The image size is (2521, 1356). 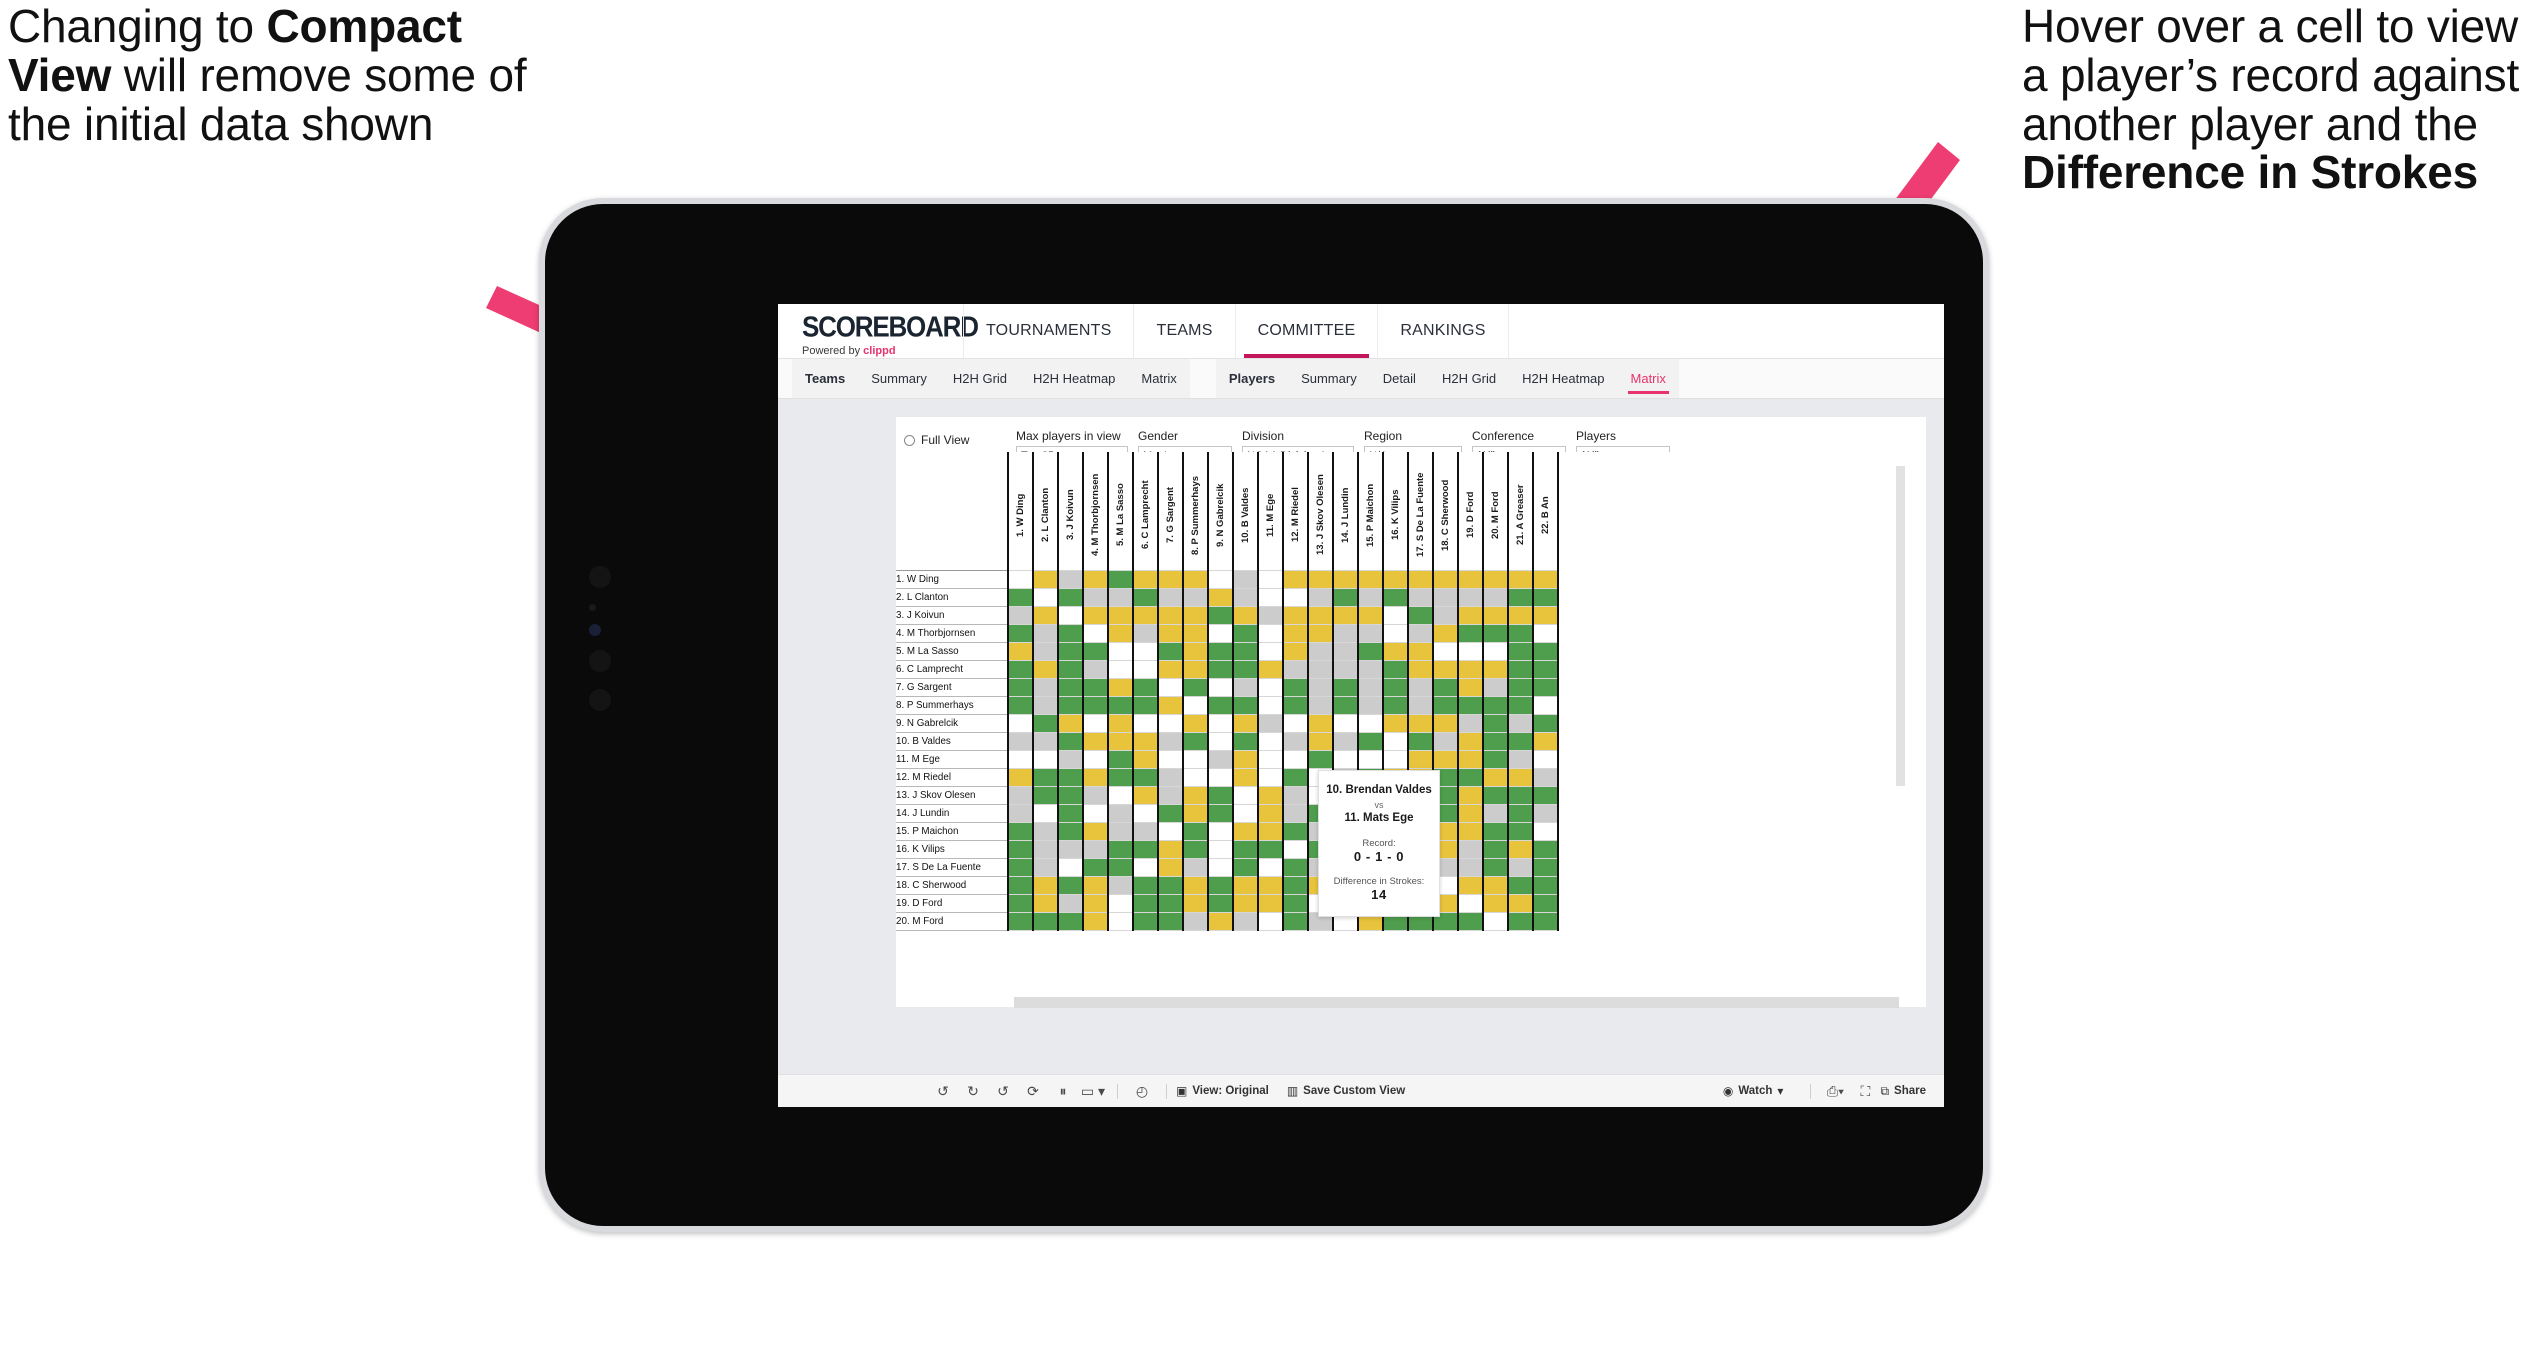 I want to click on matrix-row-label: 19. D Ford, so click(x=952, y=903).